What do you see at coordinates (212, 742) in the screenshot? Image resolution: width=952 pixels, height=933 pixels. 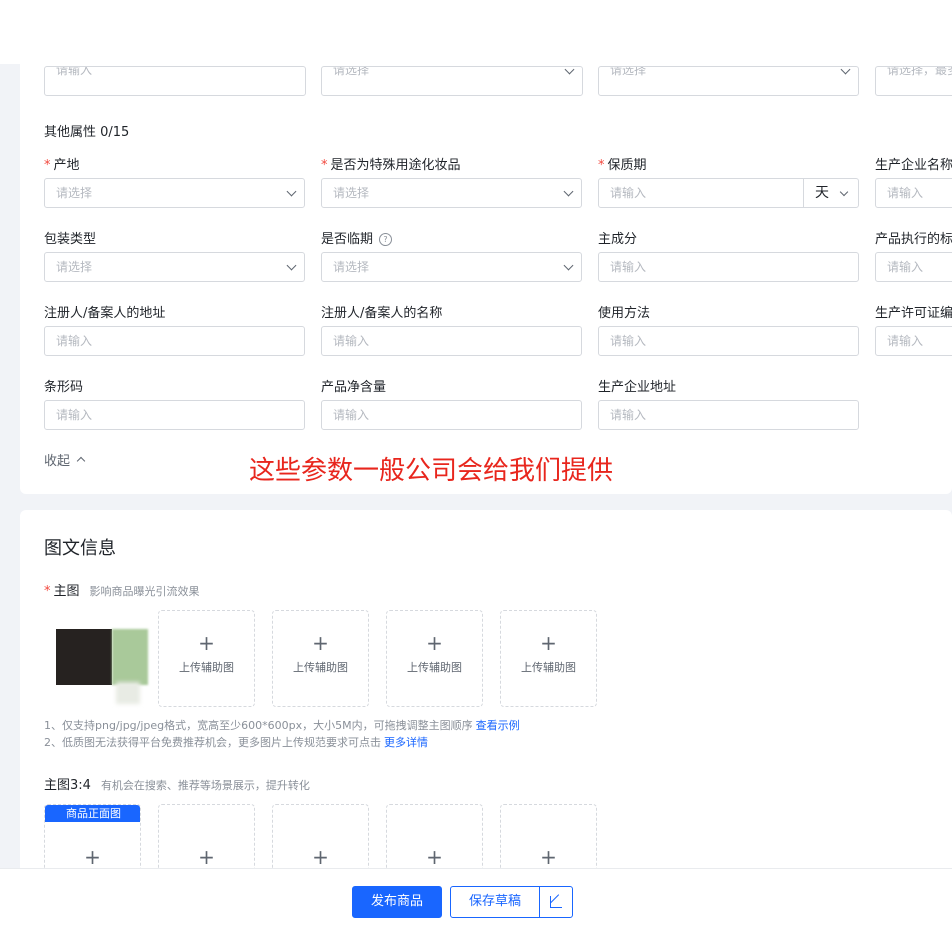 I see `note-text-2: 2、低质图无法获得平台免费推荐机会，更多图片上传规范要求可点击` at bounding box center [212, 742].